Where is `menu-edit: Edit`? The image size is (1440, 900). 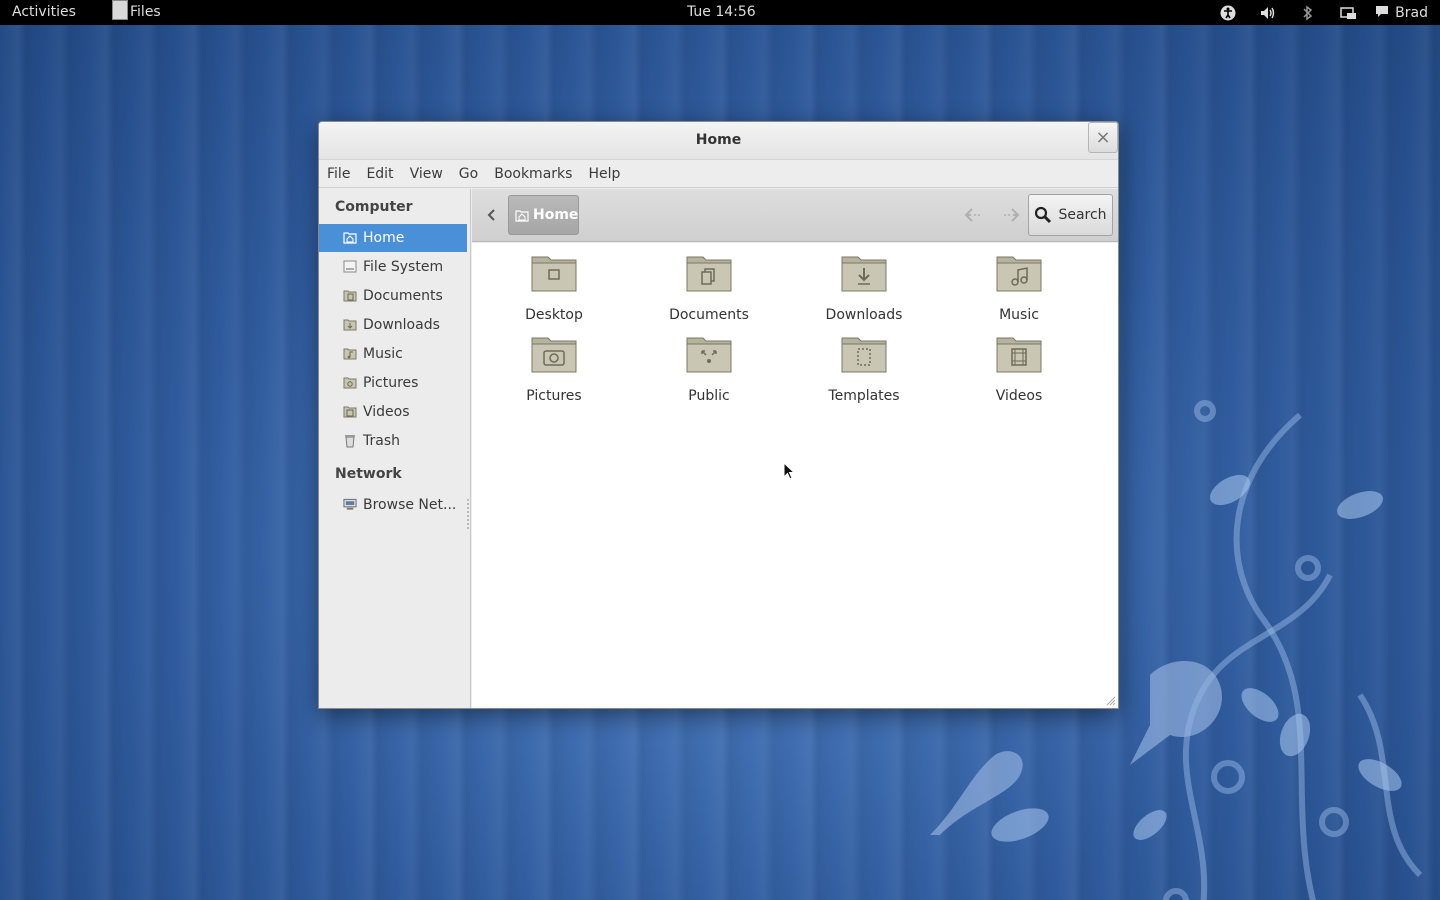 menu-edit: Edit is located at coordinates (379, 174).